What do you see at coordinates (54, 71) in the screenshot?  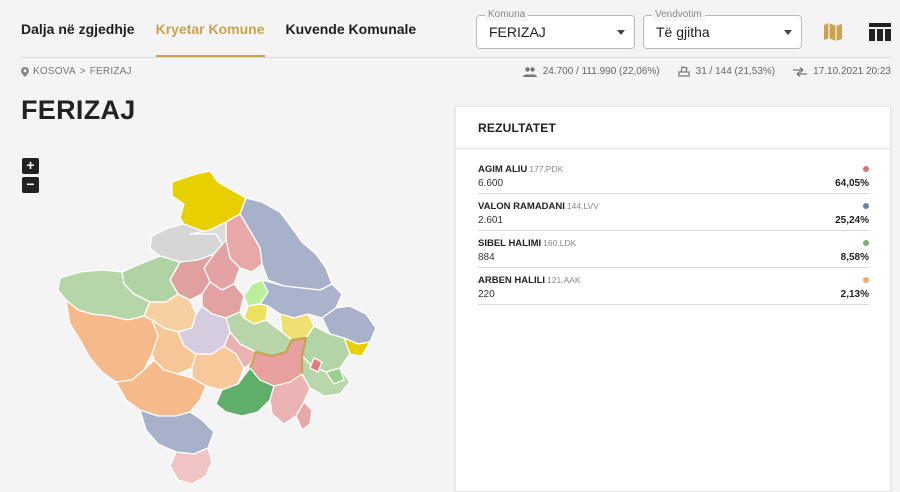 I see `breadcrumb-root: KOSOVA` at bounding box center [54, 71].